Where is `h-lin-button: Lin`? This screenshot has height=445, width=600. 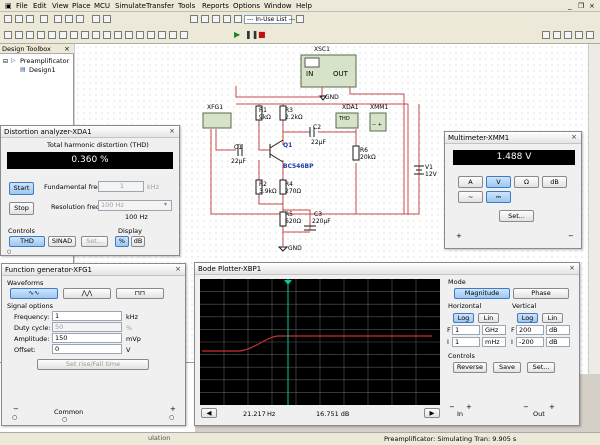 h-lin-button: Lin is located at coordinates (488, 318).